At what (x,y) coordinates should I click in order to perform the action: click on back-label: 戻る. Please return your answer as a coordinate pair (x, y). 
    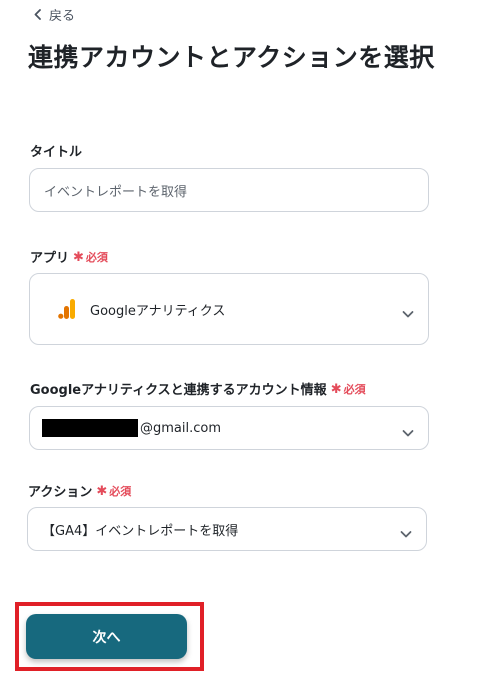
    Looking at the image, I should click on (62, 16).